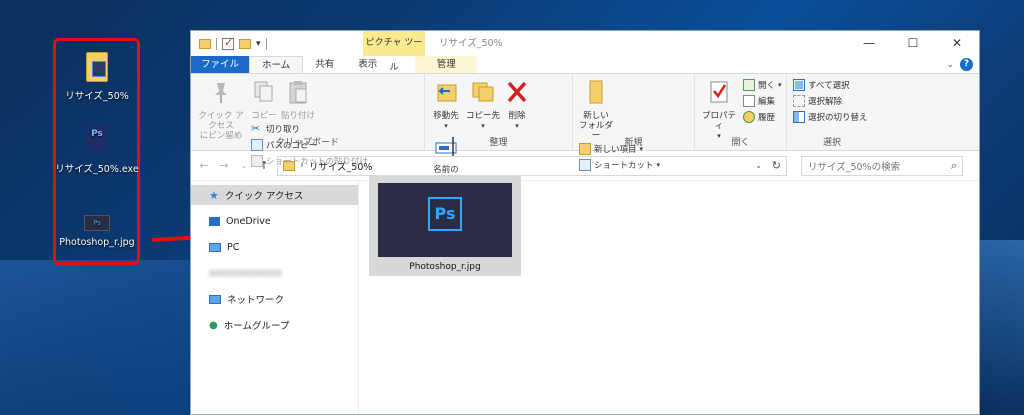 This screenshot has width=1024, height=415. I want to click on copy-to-icon, so click(483, 92).